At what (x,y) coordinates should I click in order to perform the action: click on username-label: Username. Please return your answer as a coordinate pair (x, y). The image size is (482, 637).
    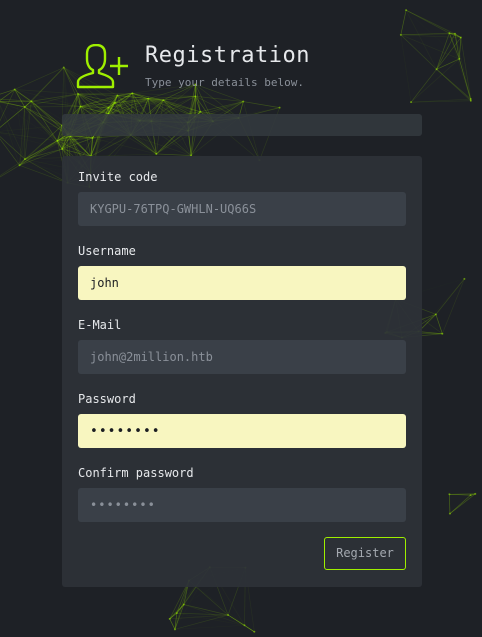
    Looking at the image, I should click on (107, 251).